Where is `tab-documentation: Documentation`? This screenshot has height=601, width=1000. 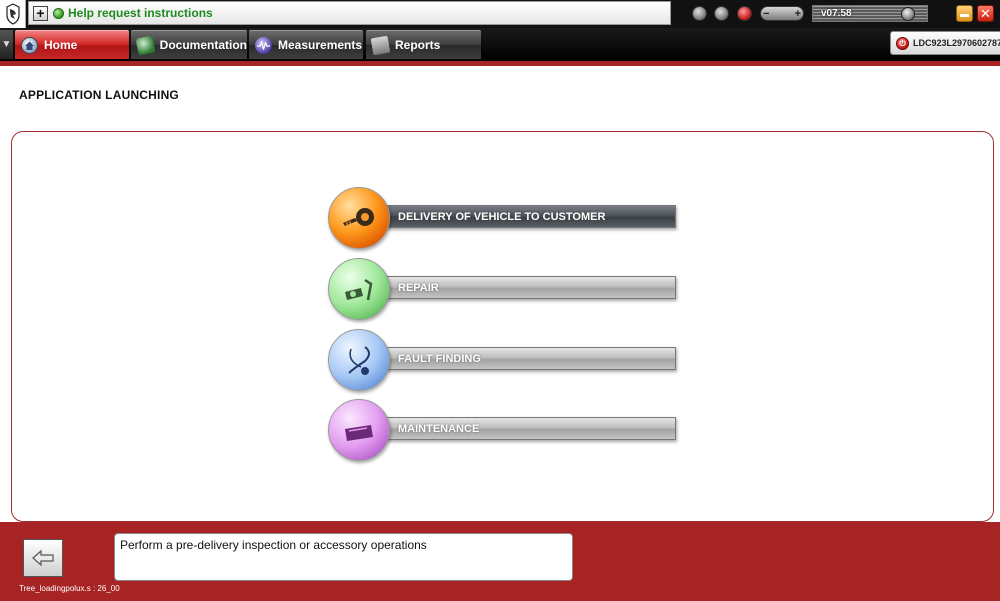 tab-documentation: Documentation is located at coordinates (189, 44).